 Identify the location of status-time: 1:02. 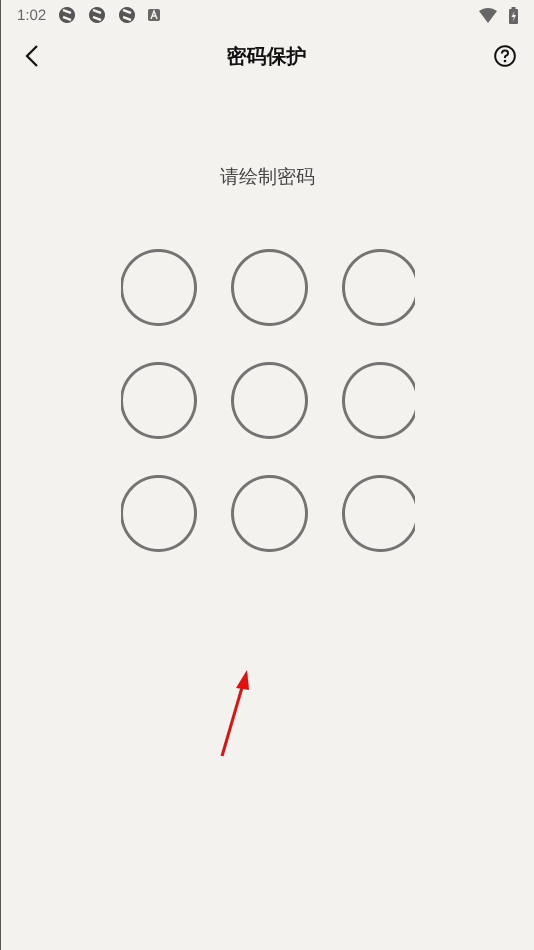
(31, 15).